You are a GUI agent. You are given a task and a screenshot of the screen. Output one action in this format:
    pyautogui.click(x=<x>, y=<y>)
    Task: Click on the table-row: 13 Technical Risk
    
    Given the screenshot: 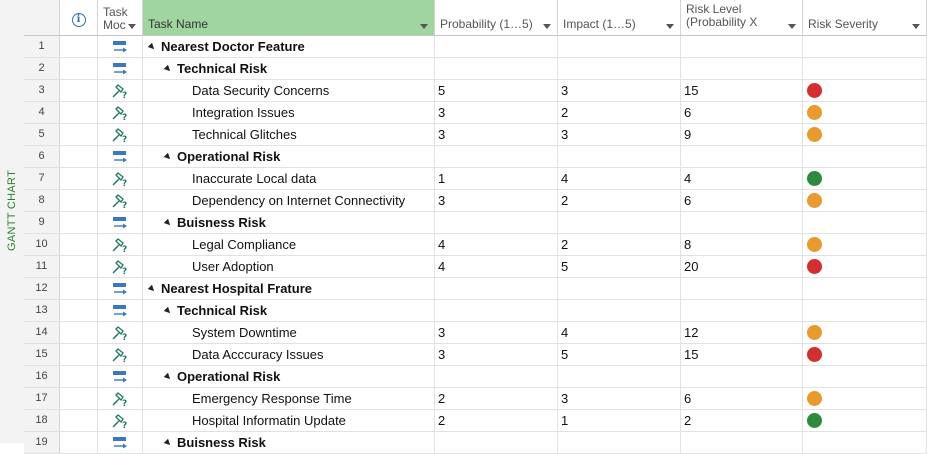 What is the action you would take?
    pyautogui.click(x=475, y=311)
    